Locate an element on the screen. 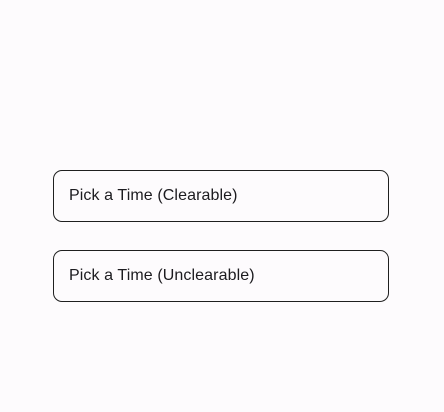  time-picker-clearable: Pick a Time (Clearable) is located at coordinates (221, 196).